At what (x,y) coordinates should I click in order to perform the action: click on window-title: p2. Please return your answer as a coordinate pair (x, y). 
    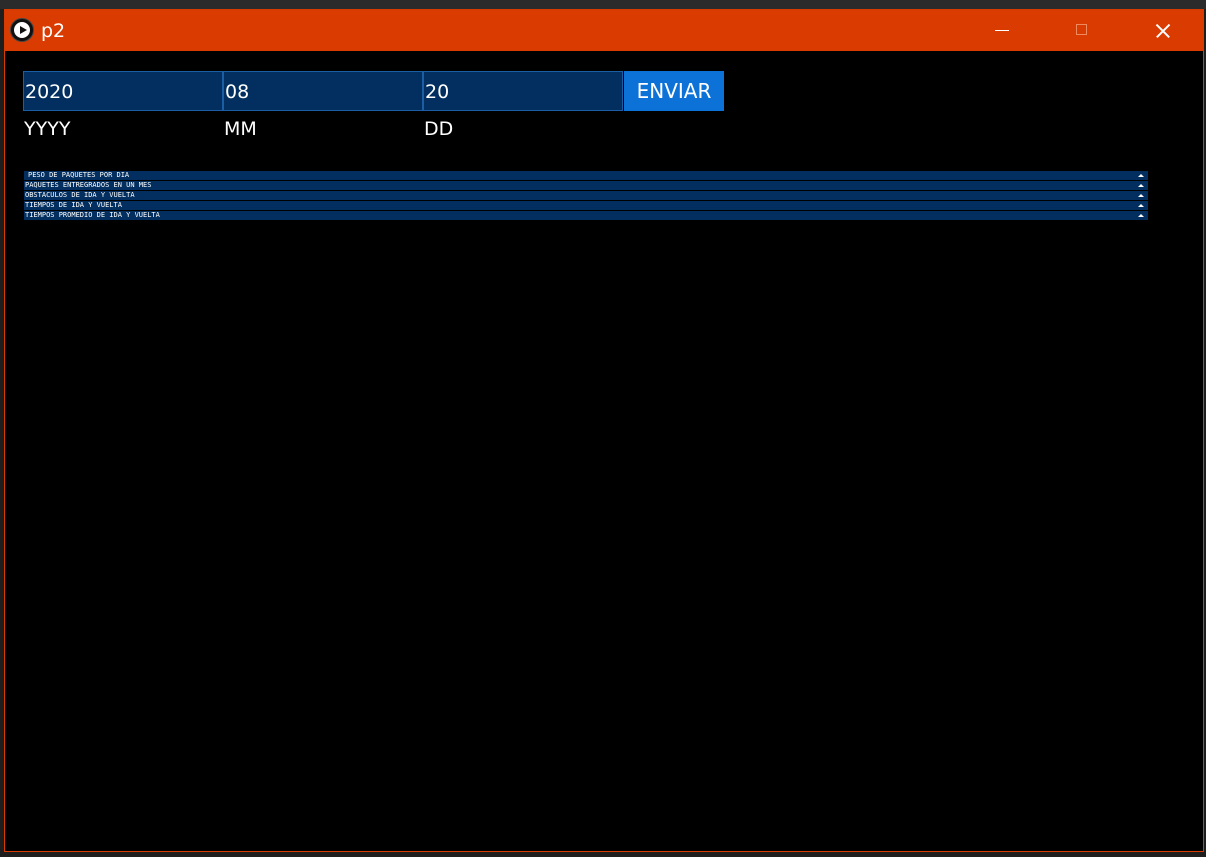
    Looking at the image, I should click on (53, 31).